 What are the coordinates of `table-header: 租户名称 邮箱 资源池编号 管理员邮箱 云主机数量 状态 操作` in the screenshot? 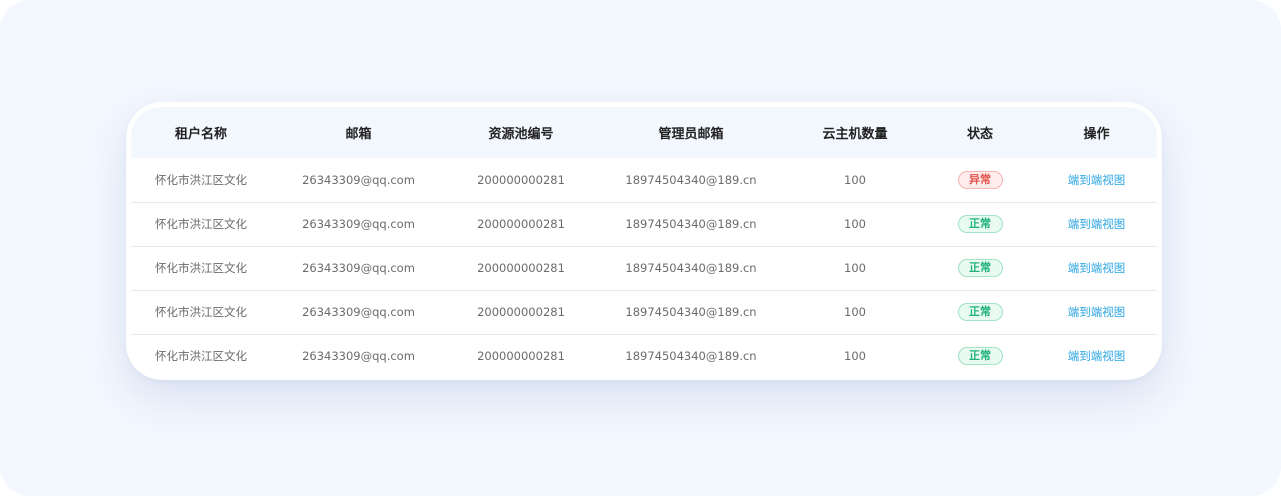 It's located at (644, 132).